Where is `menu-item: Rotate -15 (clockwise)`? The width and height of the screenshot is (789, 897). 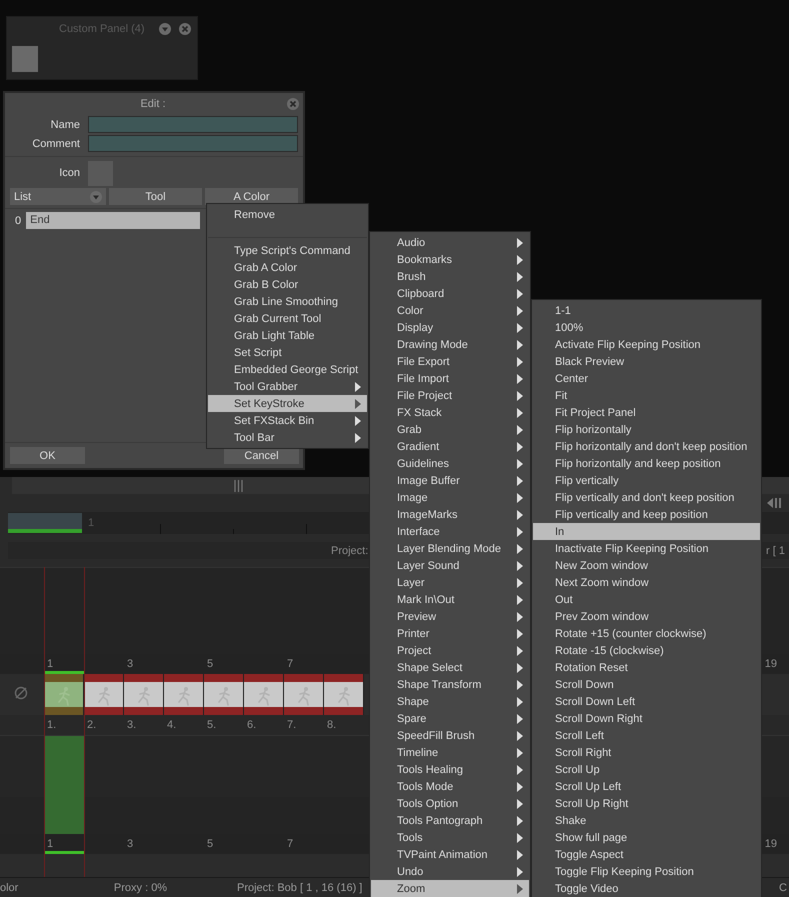
menu-item: Rotate -15 (clockwise) is located at coordinates (646, 650).